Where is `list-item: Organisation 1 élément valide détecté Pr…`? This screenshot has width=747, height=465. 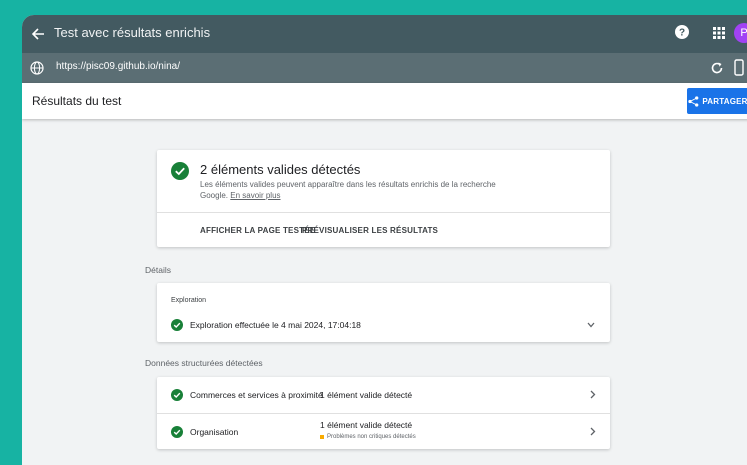
list-item: Organisation 1 élément valide détecté Pr… is located at coordinates (383, 431).